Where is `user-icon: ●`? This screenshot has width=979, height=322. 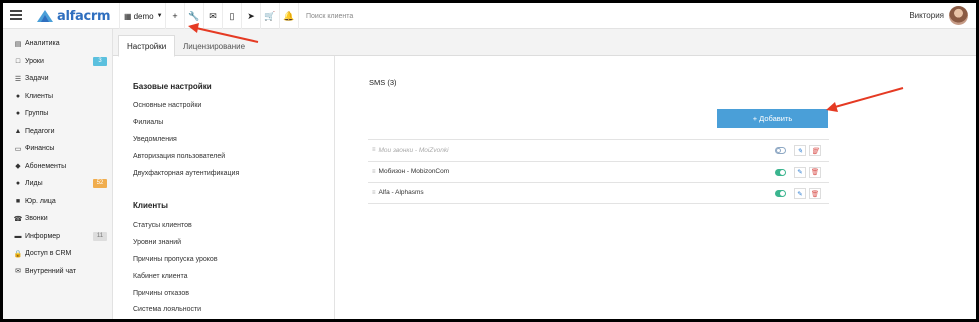
user-icon: ● is located at coordinates (18, 96).